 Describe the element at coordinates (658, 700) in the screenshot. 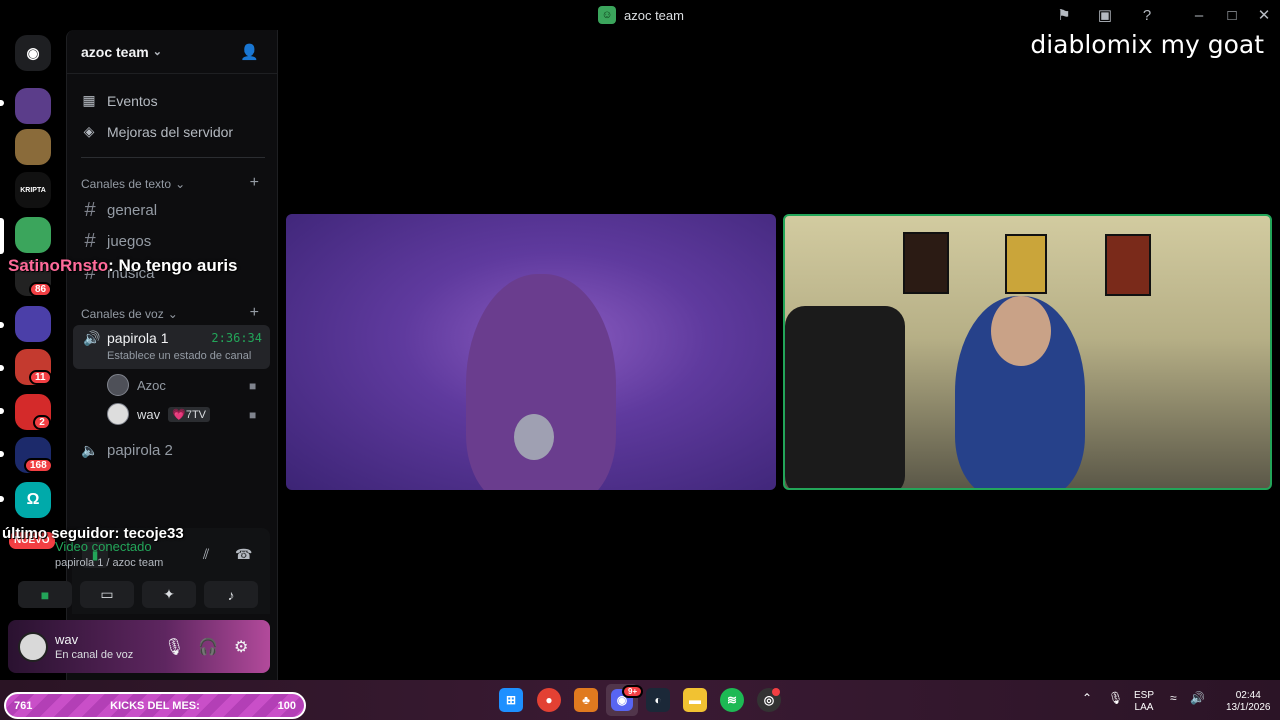

I see `steam-icon: ◐` at that location.